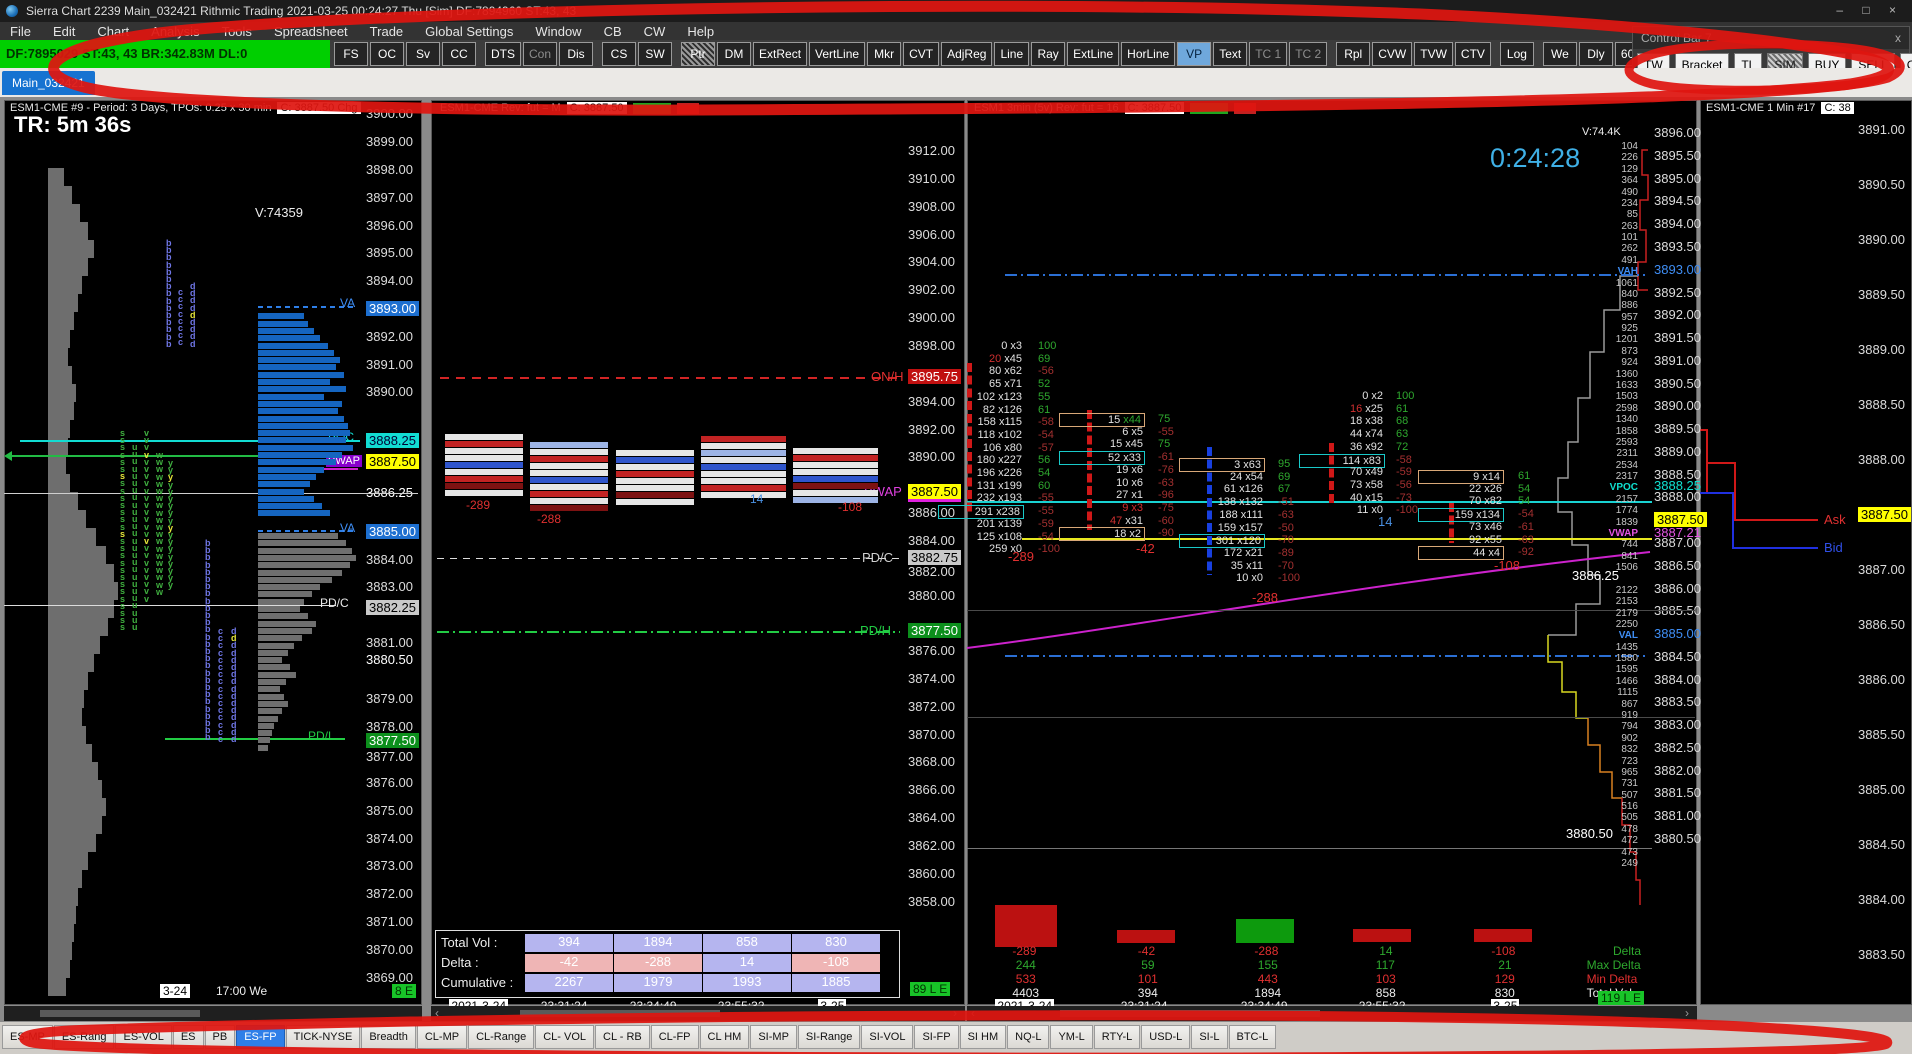  Describe the element at coordinates (442, 1037) in the screenshot. I see `chartbook-tab-cl-mp: CL-MP` at that location.